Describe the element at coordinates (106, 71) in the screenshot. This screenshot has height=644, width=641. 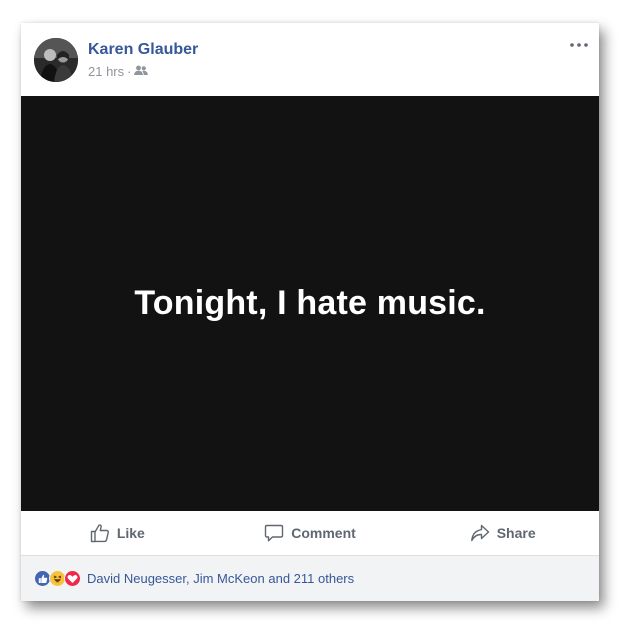
I see `post-time: 21 hrs` at that location.